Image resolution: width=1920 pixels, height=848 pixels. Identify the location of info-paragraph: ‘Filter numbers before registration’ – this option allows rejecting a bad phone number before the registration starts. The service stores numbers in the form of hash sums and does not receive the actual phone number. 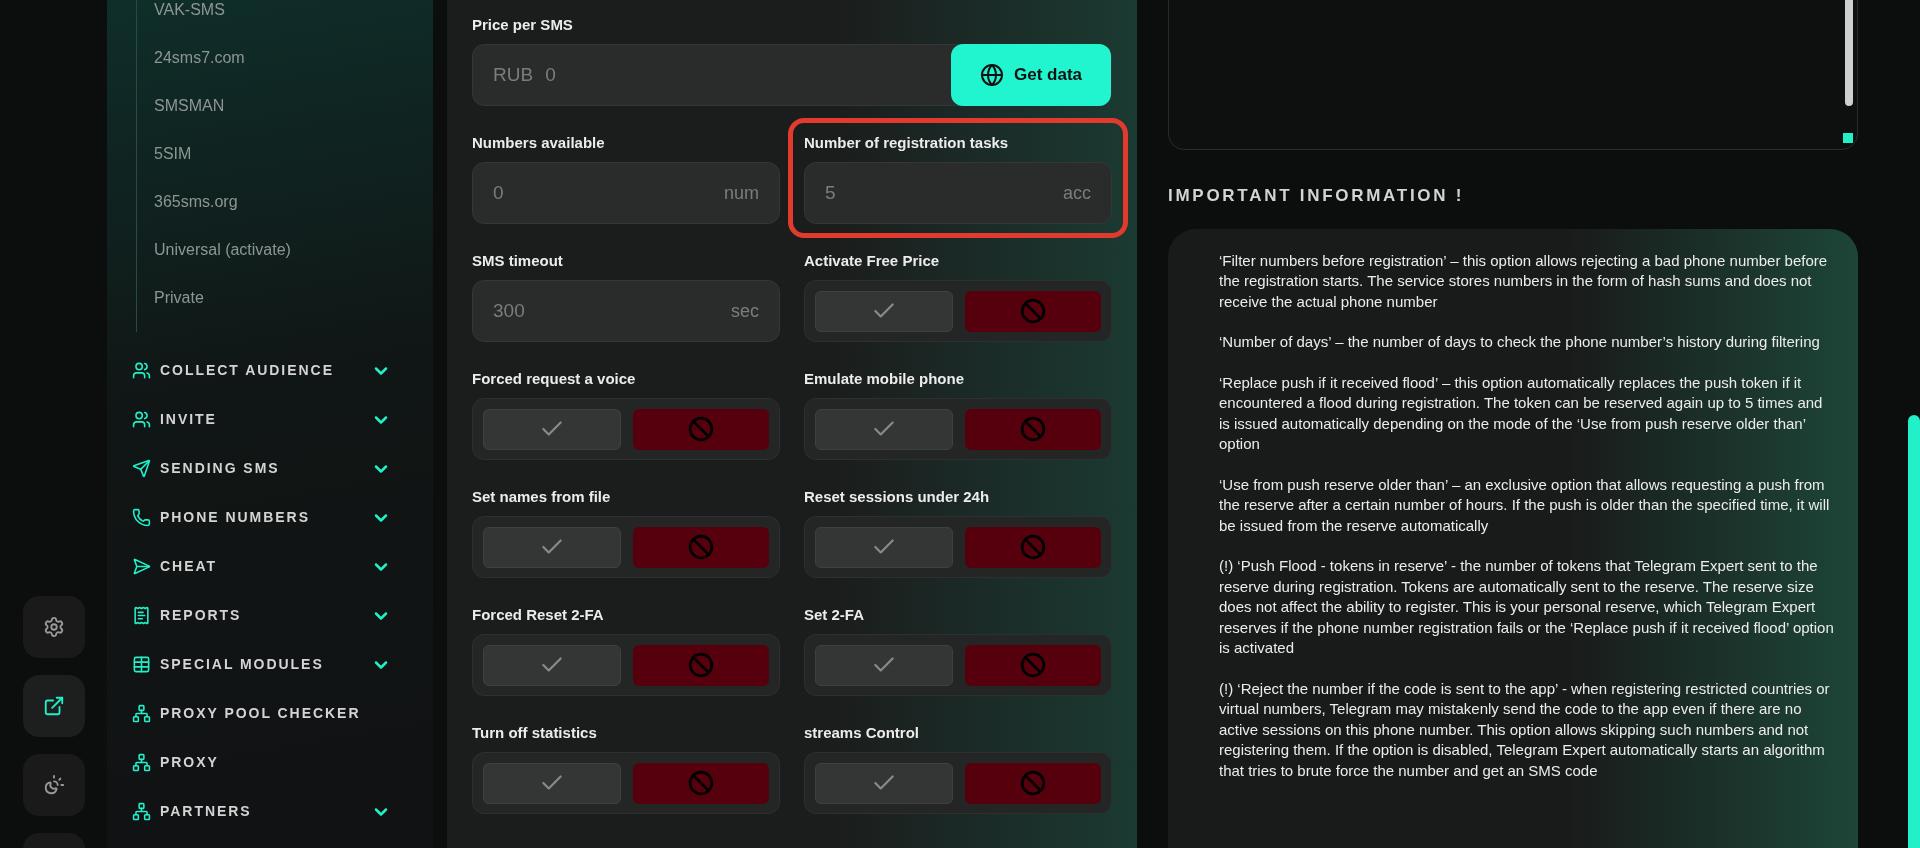
(1524, 281).